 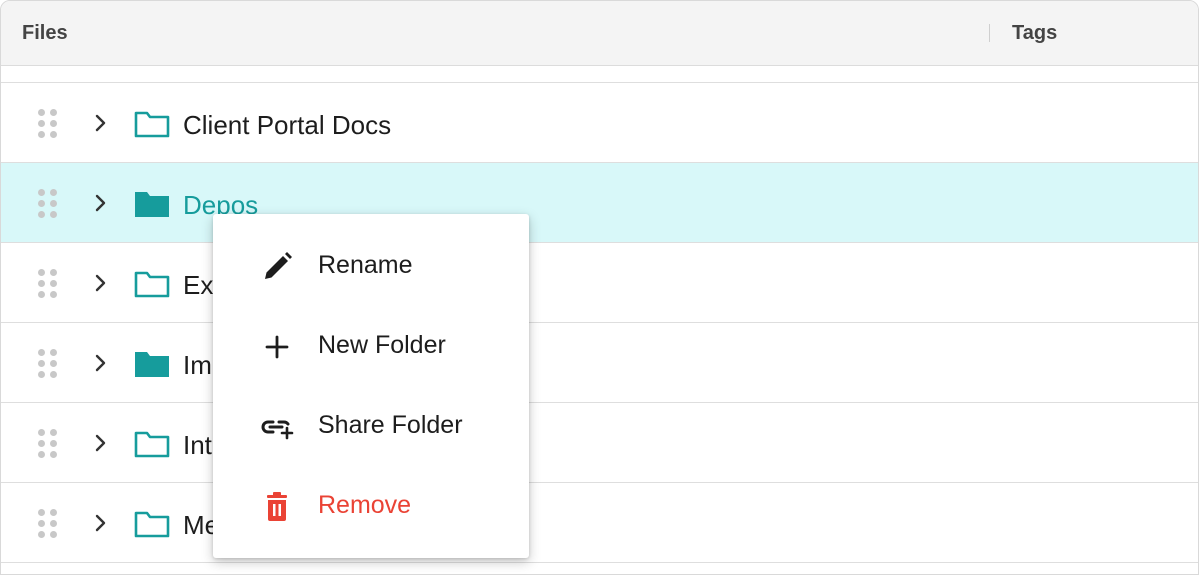 I want to click on folder-row: Int, so click(x=599, y=443).